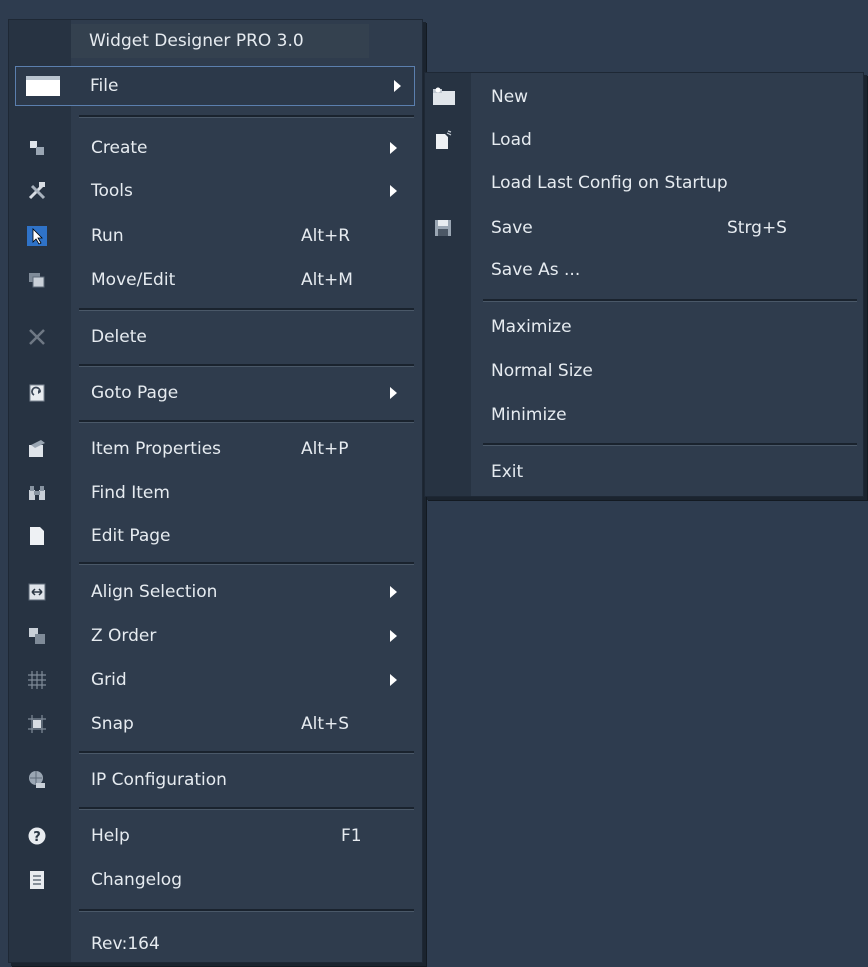 Image resolution: width=868 pixels, height=967 pixels. What do you see at coordinates (112, 191) in the screenshot?
I see `menu-item-label: Tools` at bounding box center [112, 191].